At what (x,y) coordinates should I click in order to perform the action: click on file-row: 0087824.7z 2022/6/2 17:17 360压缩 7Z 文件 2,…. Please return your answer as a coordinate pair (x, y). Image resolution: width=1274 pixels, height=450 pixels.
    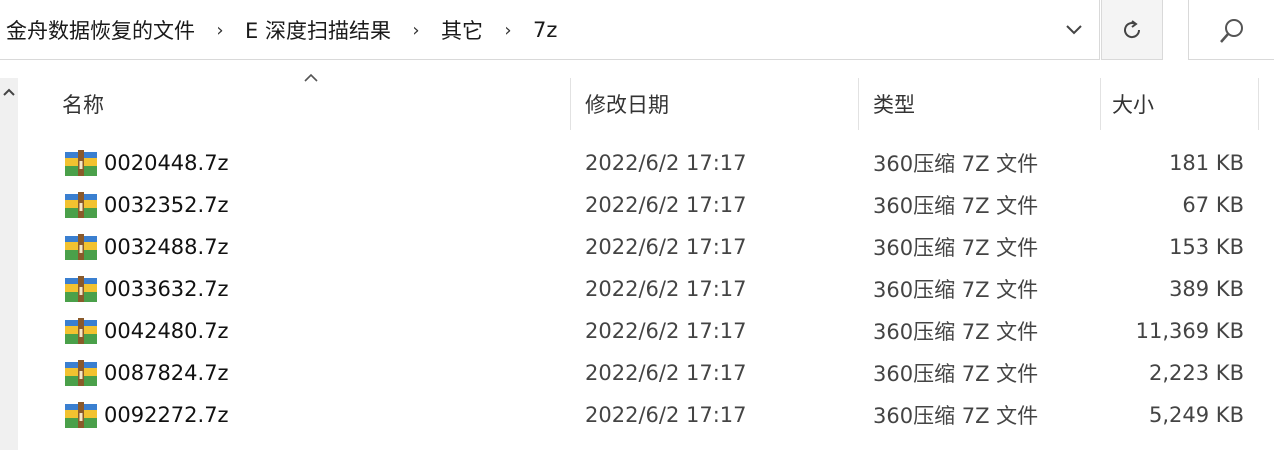
    Looking at the image, I should click on (650, 373).